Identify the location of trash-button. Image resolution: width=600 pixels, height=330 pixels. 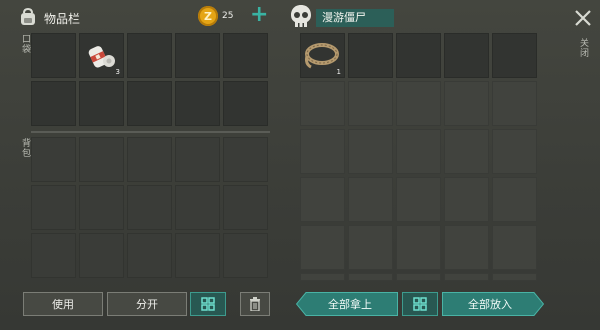
(255, 304).